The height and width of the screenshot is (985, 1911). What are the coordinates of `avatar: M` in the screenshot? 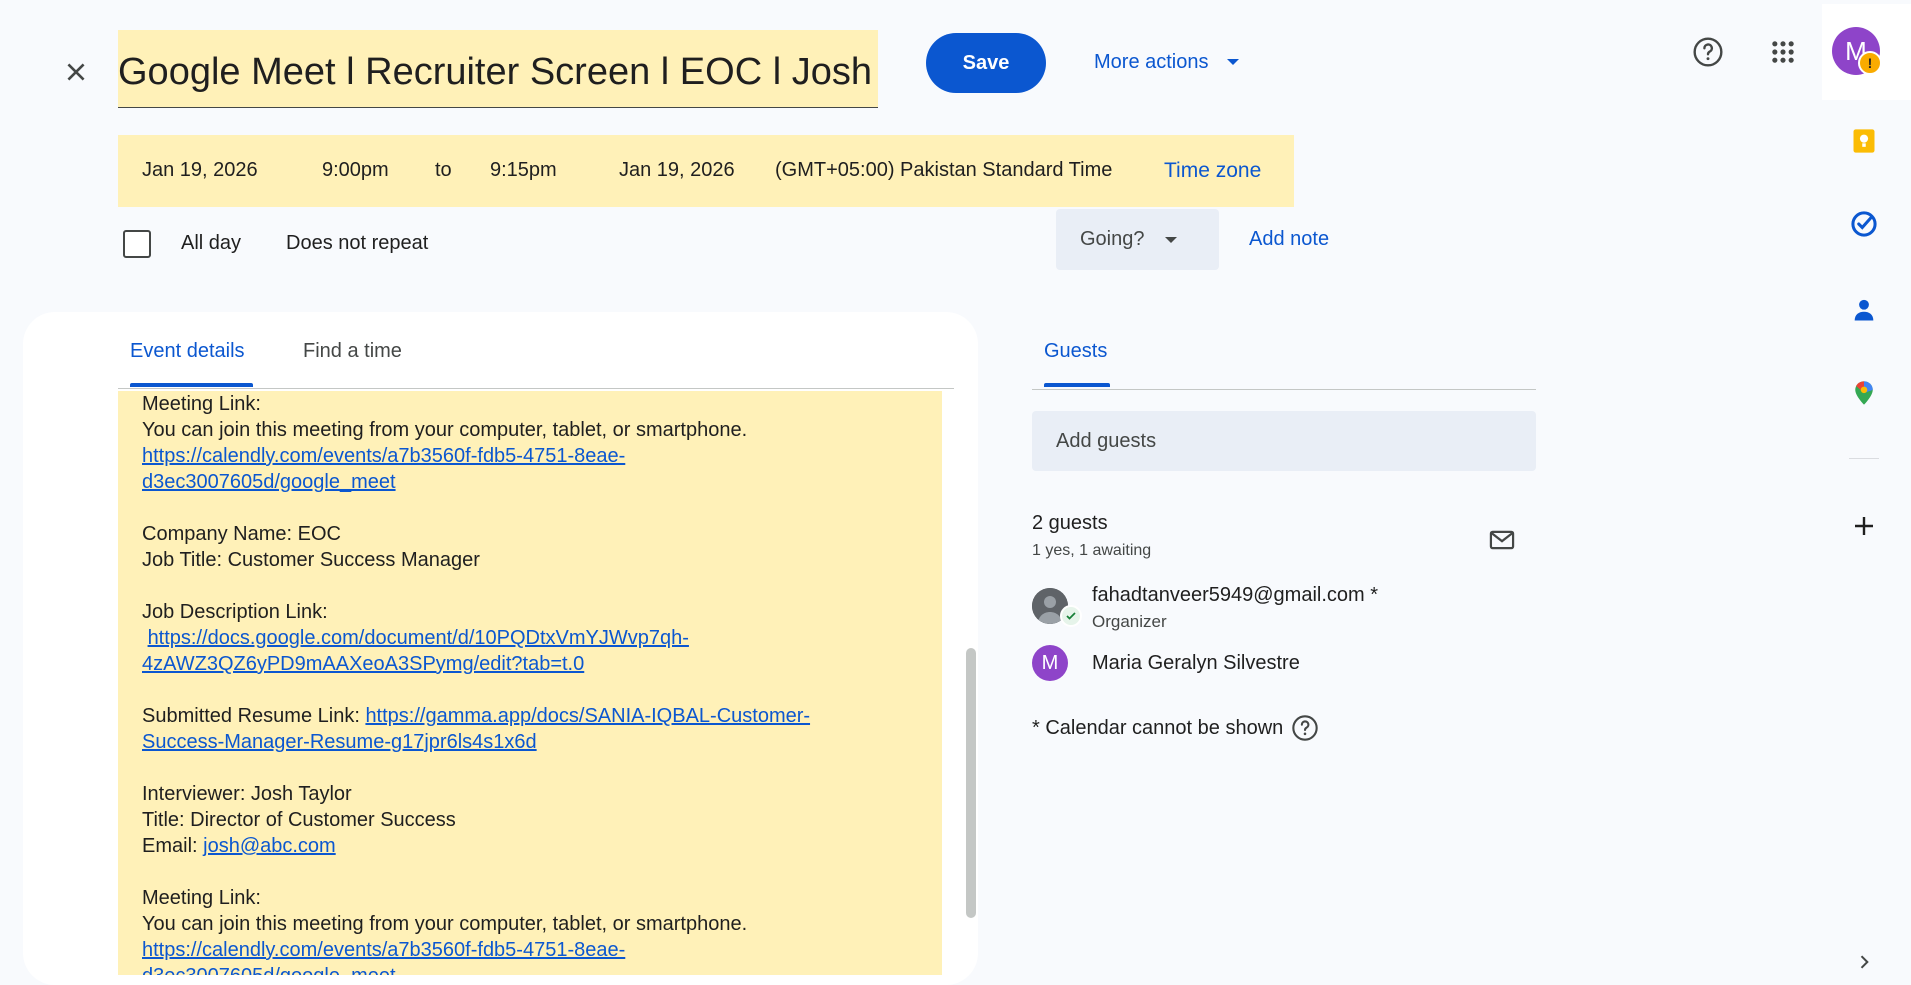 It's located at (1050, 663).